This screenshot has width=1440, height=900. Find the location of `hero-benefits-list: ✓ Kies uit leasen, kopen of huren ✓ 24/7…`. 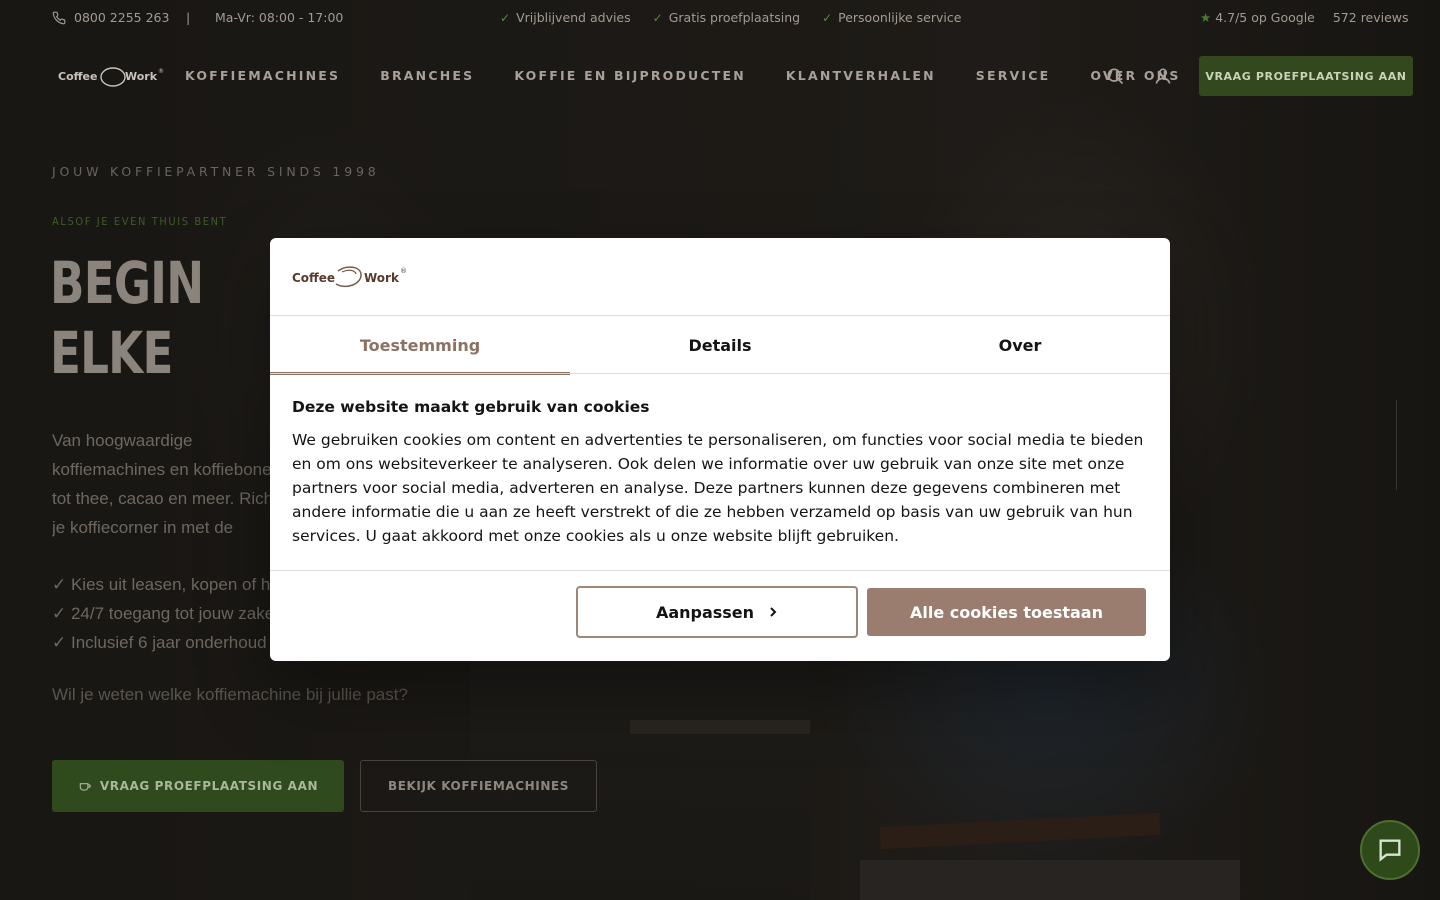

hero-benefits-list: ✓ Kies uit leasen, kopen of huren ✓ 24/7… is located at coordinates (167, 615).